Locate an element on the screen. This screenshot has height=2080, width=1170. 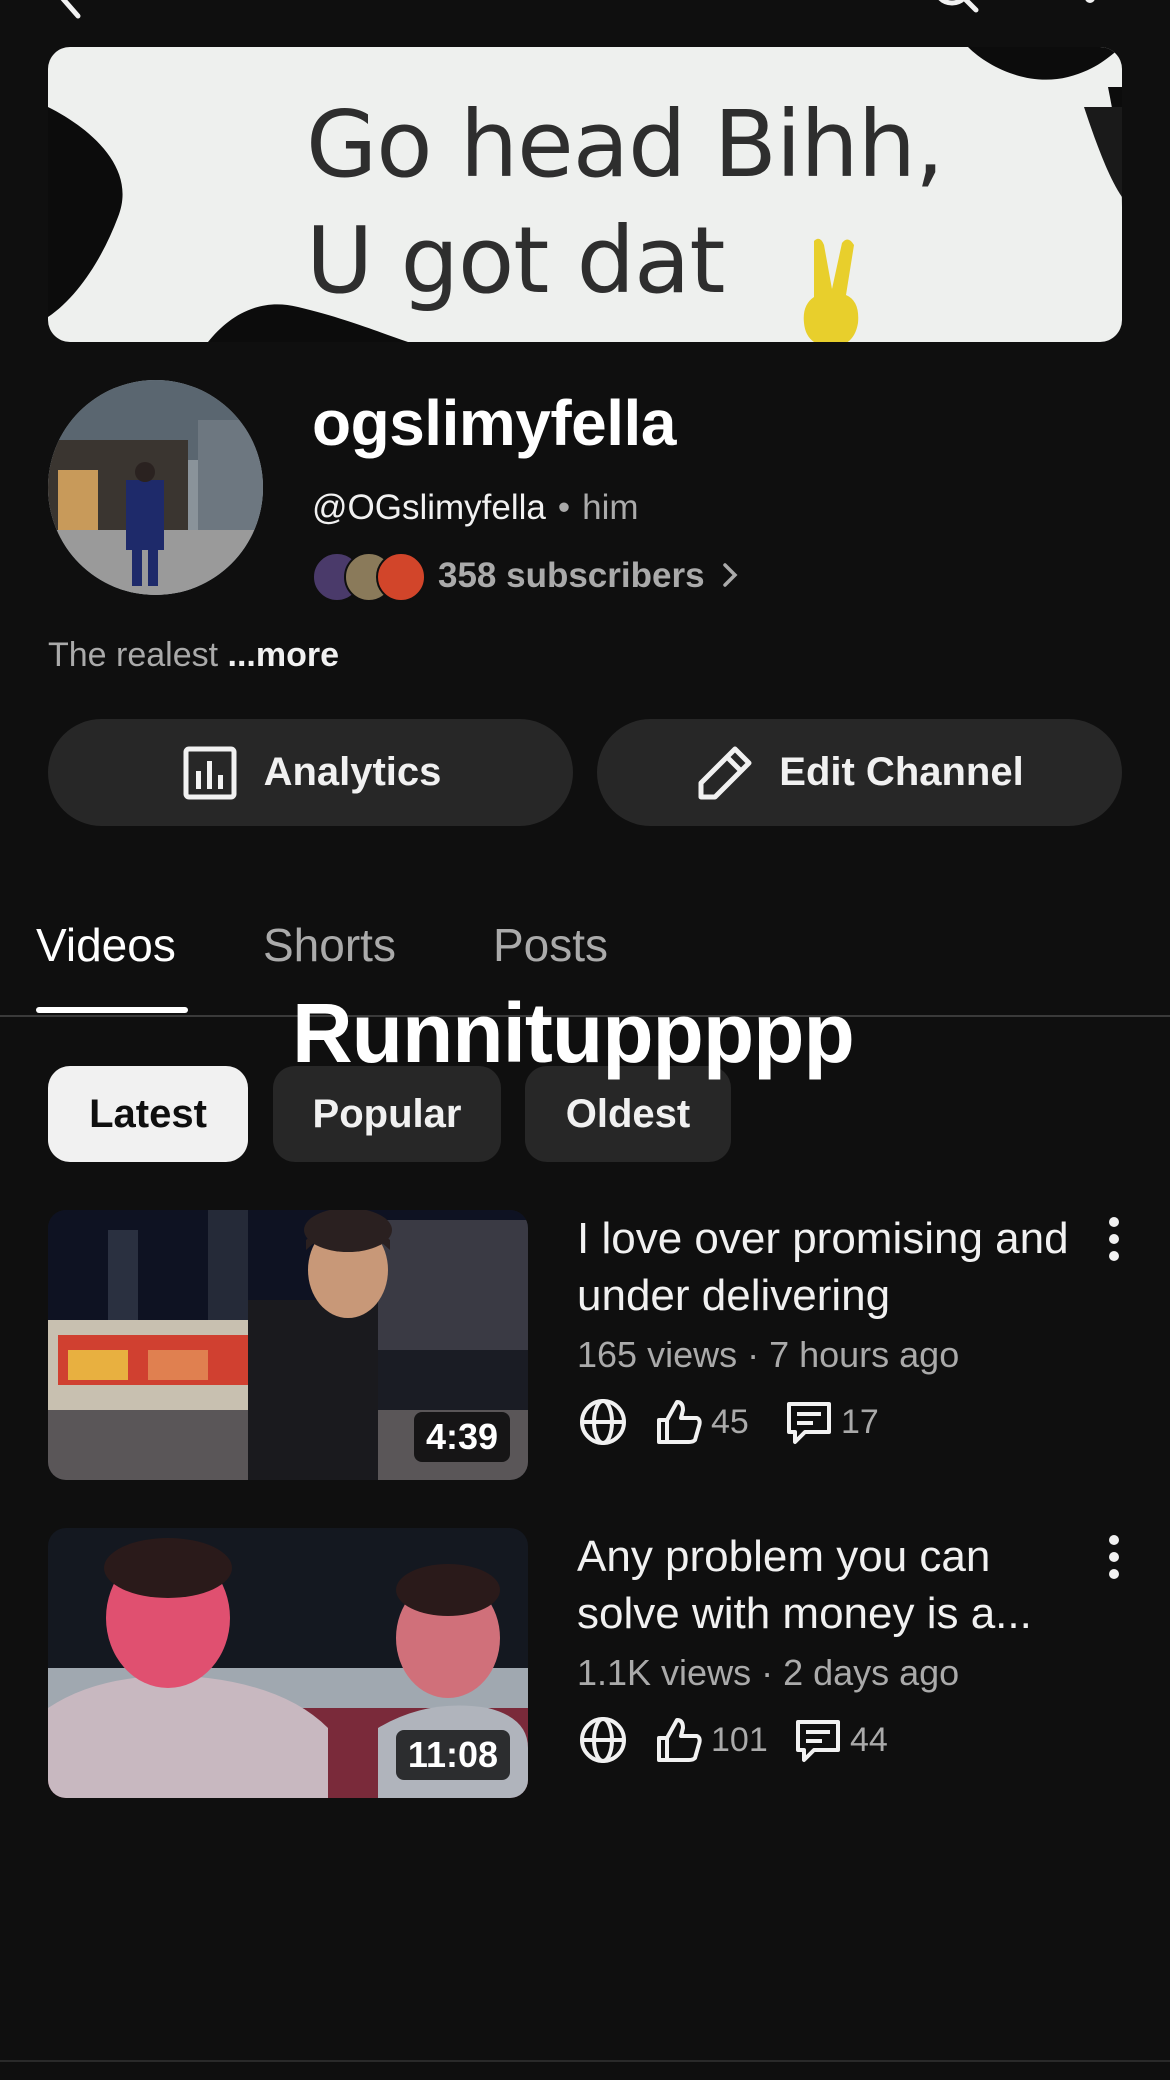
comments-count: 44 is located at coordinates (869, 1739).